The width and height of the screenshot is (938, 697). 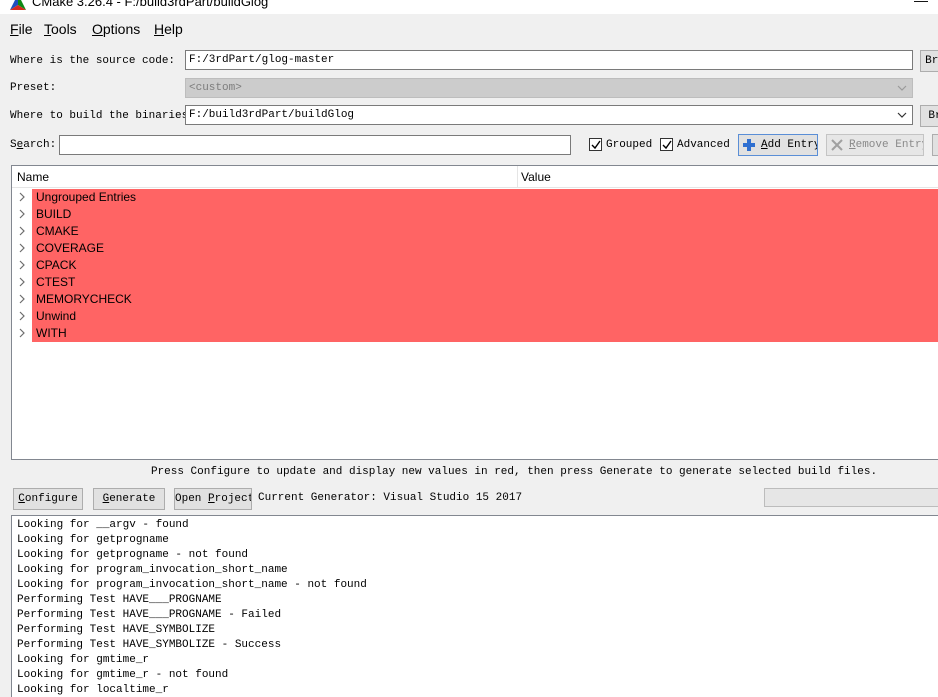 I want to click on output-line: Performing Test HAVE_SYMBOLIZE - Success, so click(x=149, y=645).